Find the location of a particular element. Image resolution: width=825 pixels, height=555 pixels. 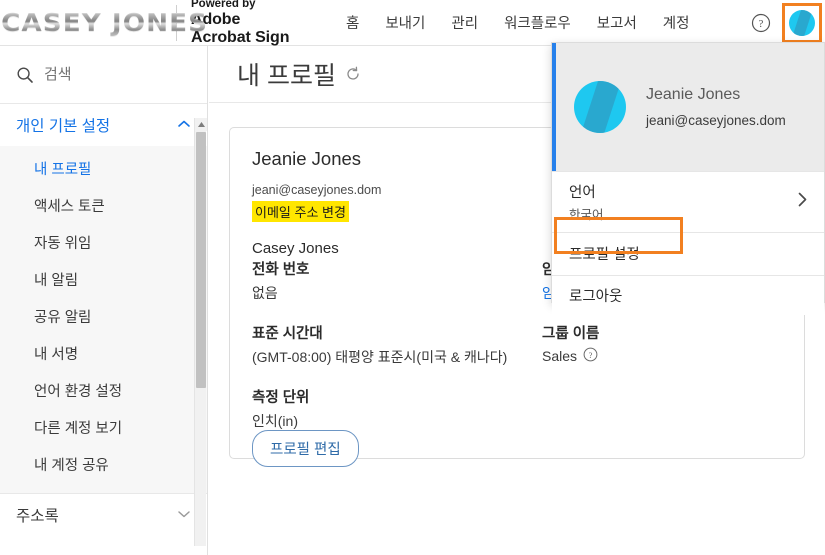

sidebar-item-share-my-account: 내 계정 공유 is located at coordinates (103, 464).